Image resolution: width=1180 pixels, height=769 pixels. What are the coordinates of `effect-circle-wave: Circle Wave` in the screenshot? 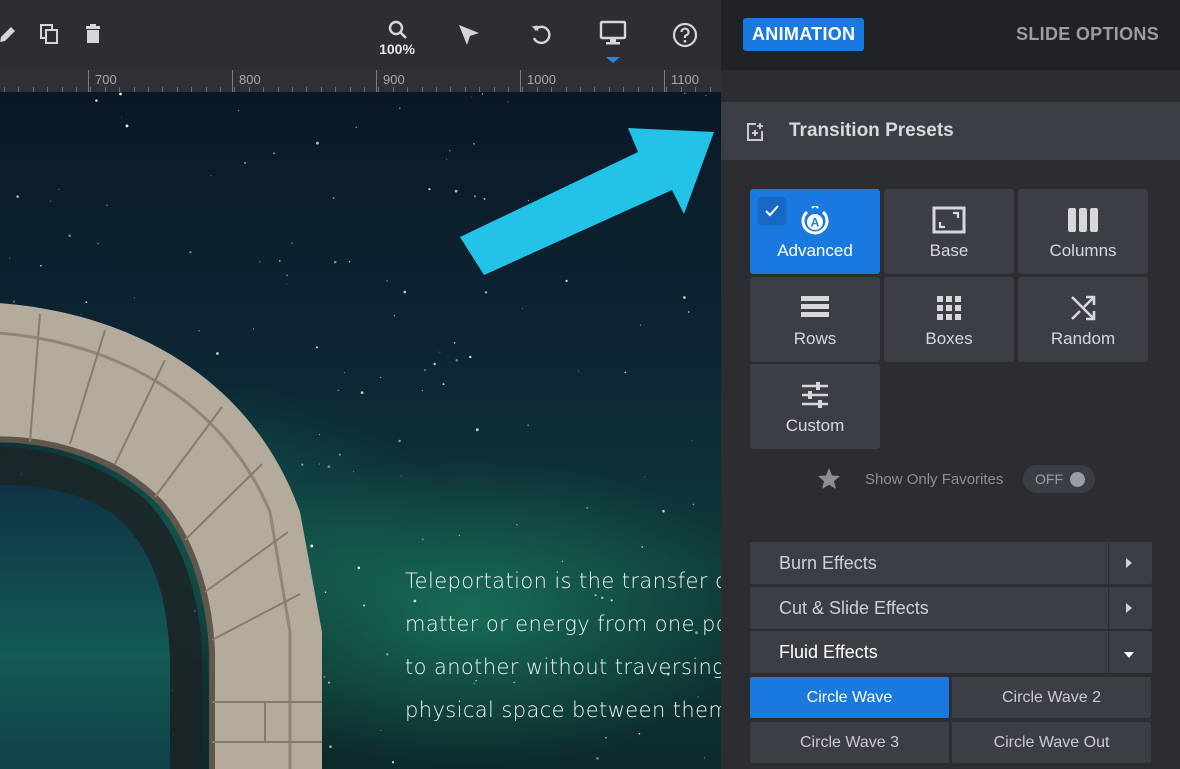 It's located at (849, 697).